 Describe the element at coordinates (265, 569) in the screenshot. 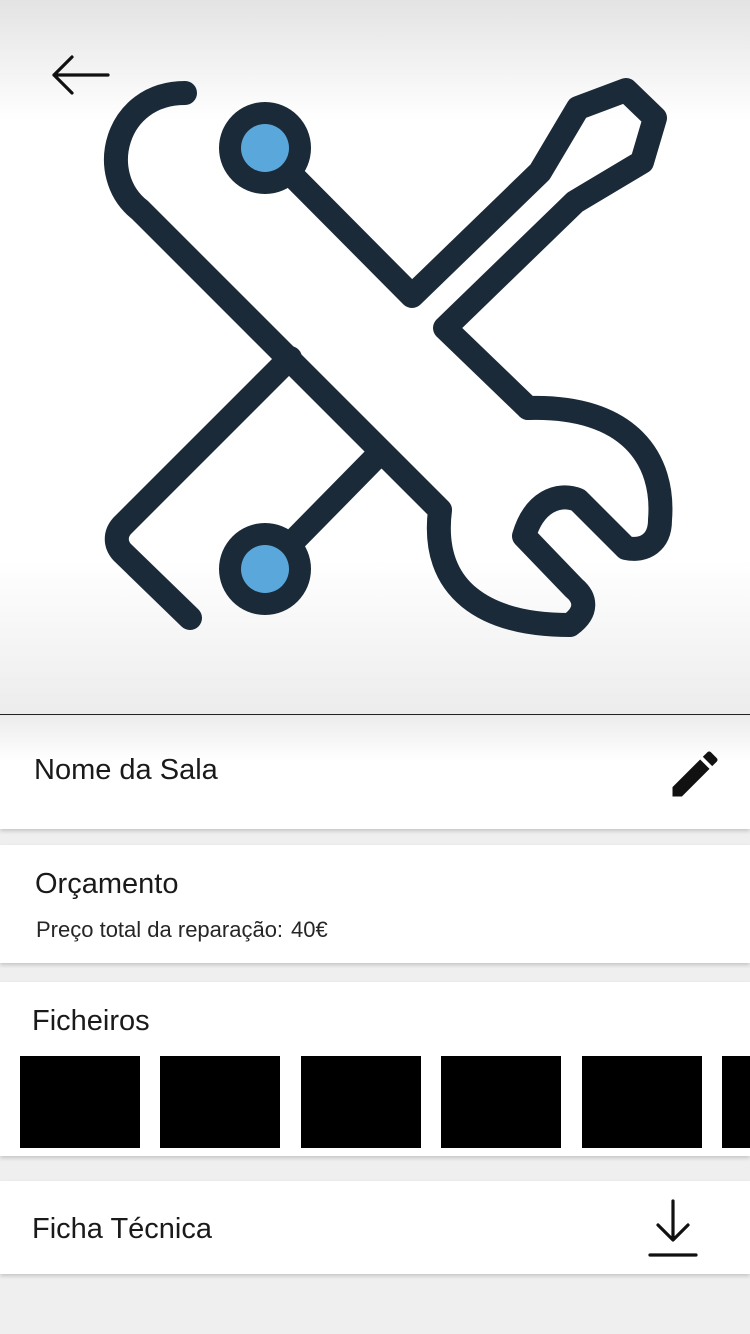

I see `circuit-node-bottom-icon` at that location.